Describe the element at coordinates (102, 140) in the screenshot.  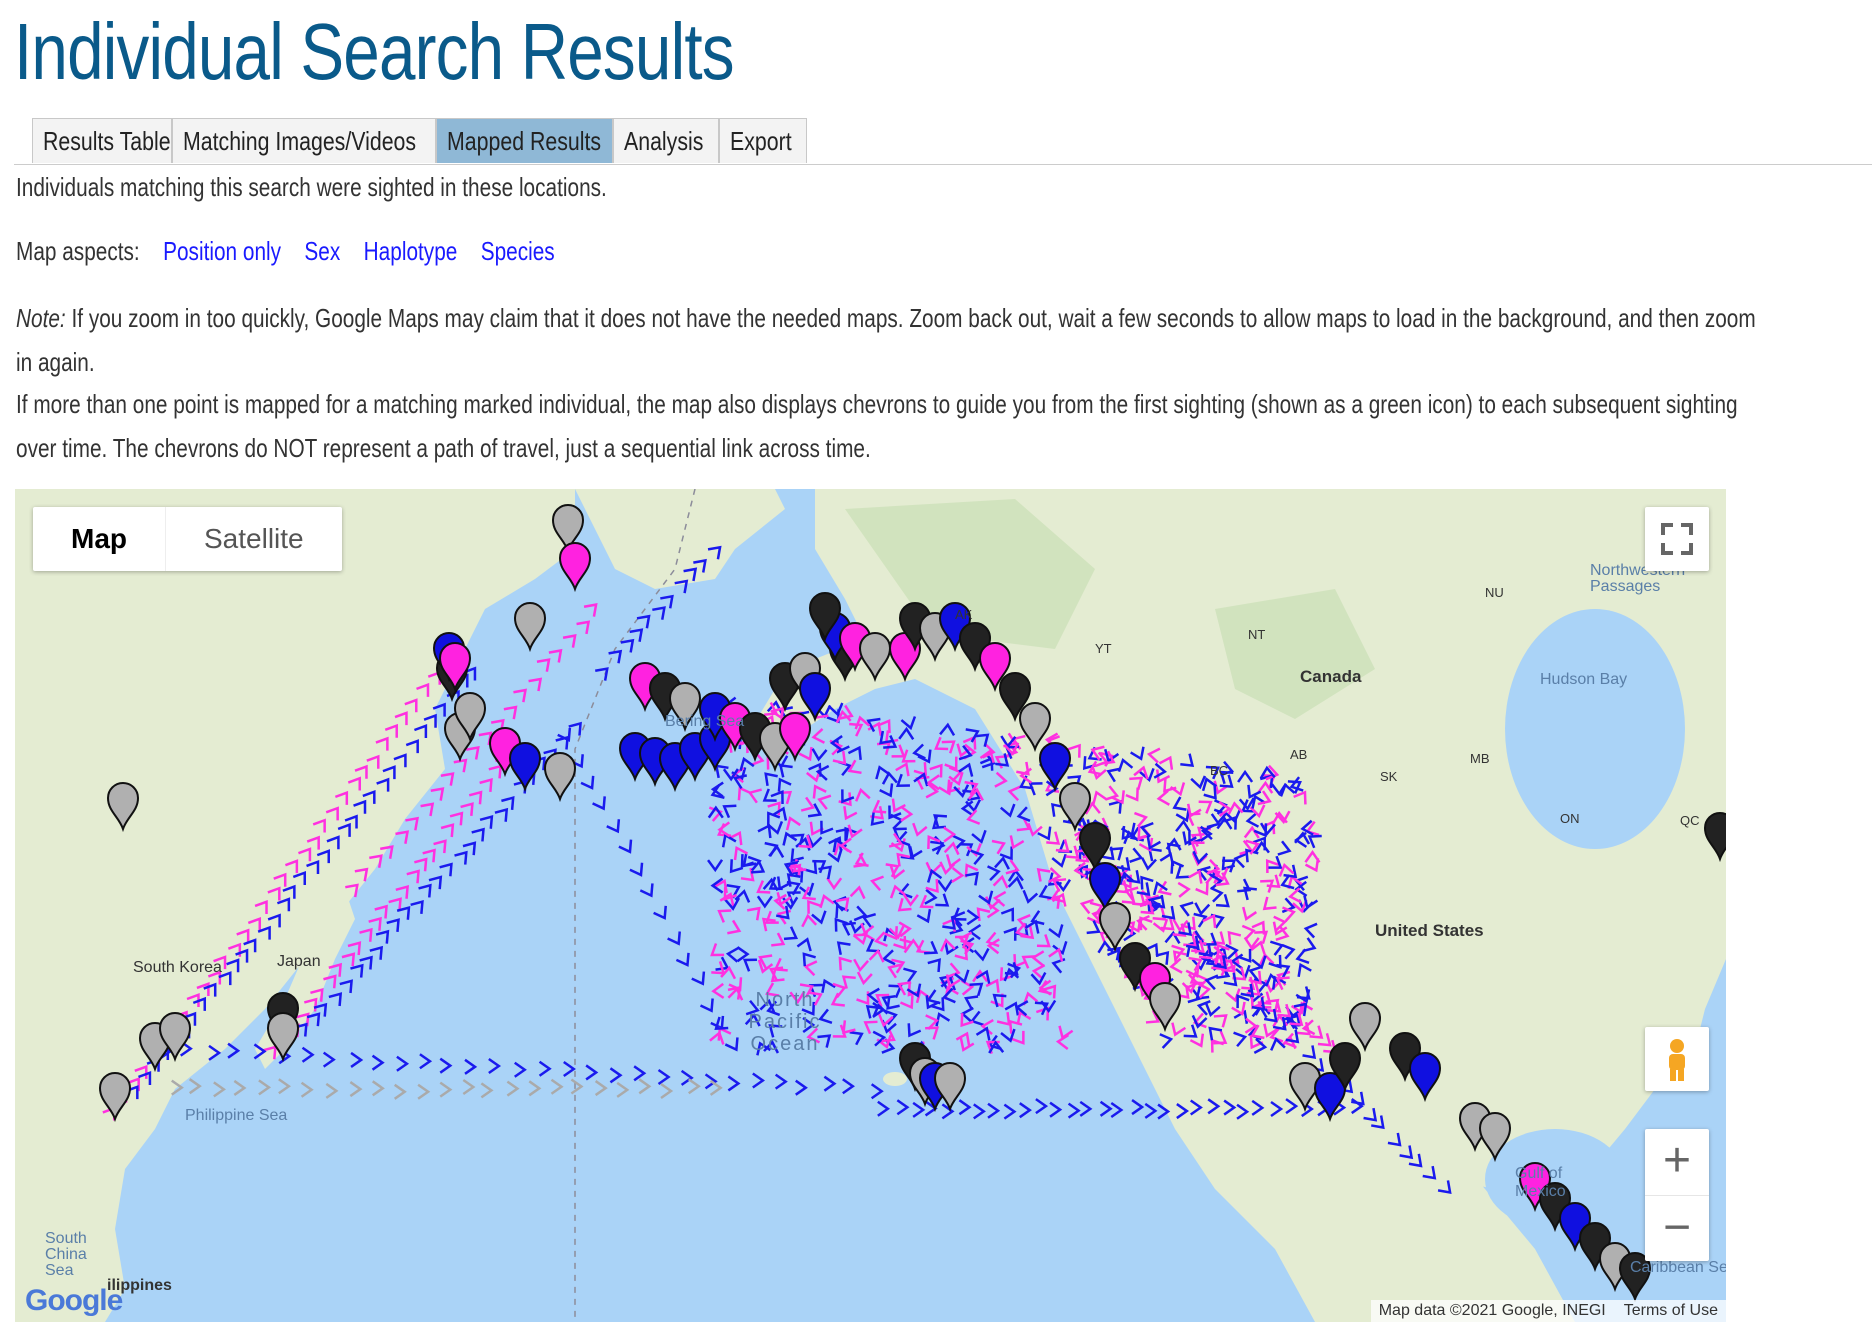
I see `tab-results-table: Results Table` at that location.